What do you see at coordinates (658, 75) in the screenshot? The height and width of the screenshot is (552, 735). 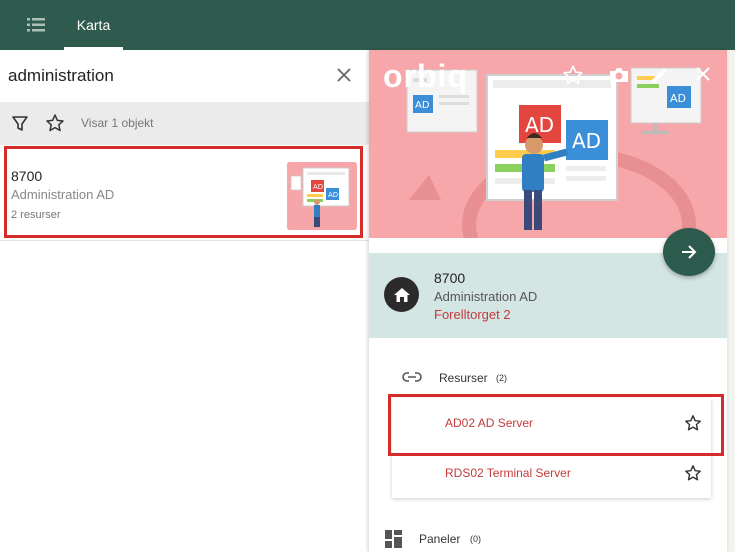 I see `edit-icon` at bounding box center [658, 75].